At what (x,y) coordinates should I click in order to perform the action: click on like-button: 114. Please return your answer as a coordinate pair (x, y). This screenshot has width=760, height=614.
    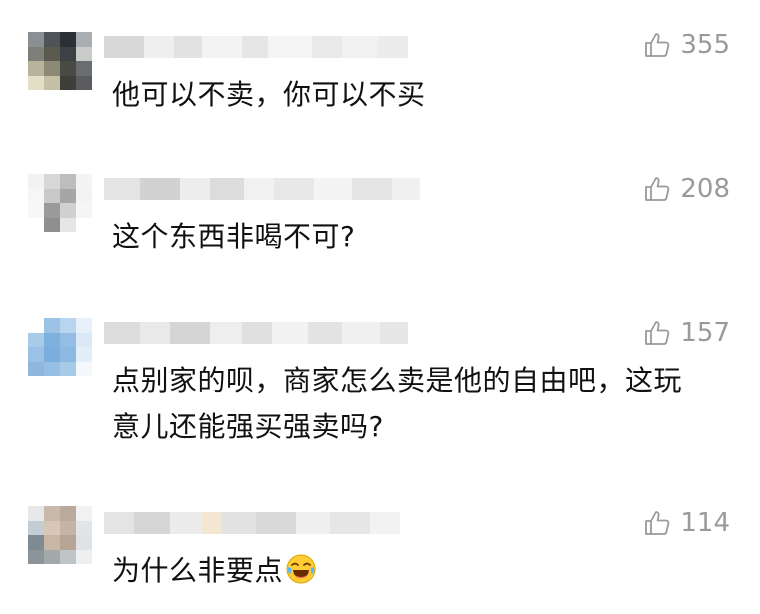
    Looking at the image, I should click on (687, 523).